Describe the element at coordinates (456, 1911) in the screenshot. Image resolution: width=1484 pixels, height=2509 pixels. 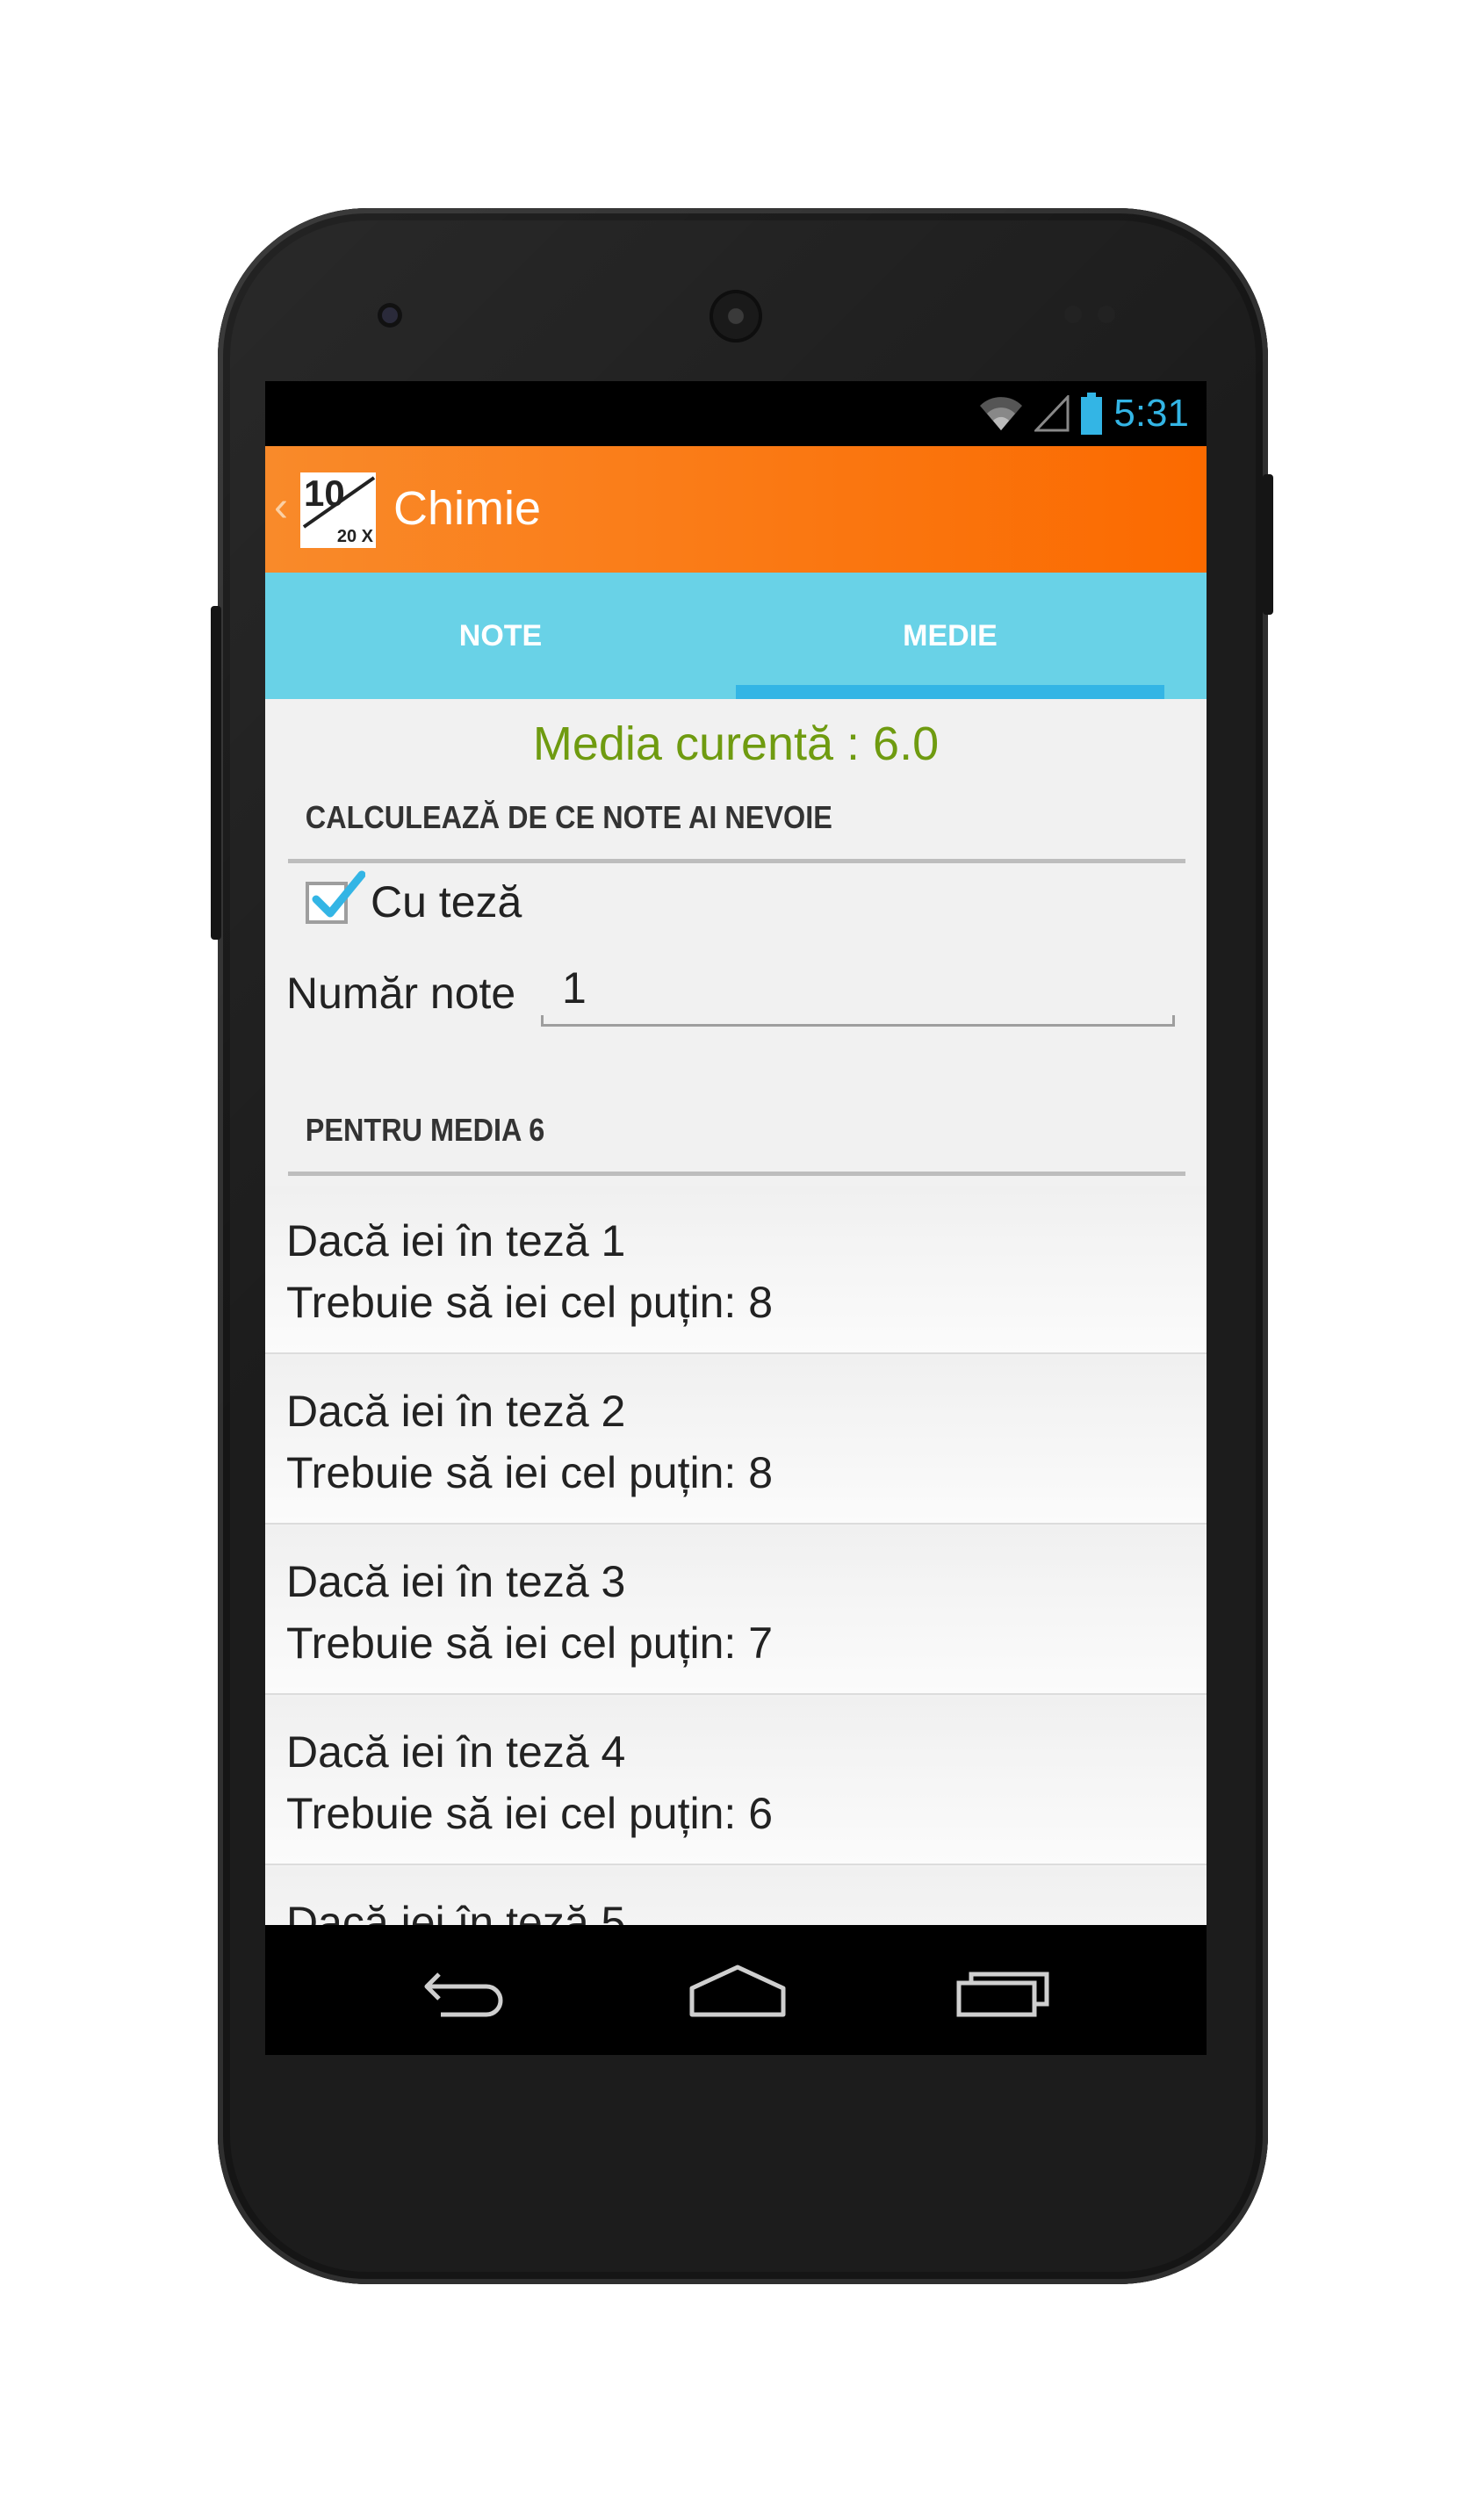
I see `result-line1: Dacă iei în teză 5` at that location.